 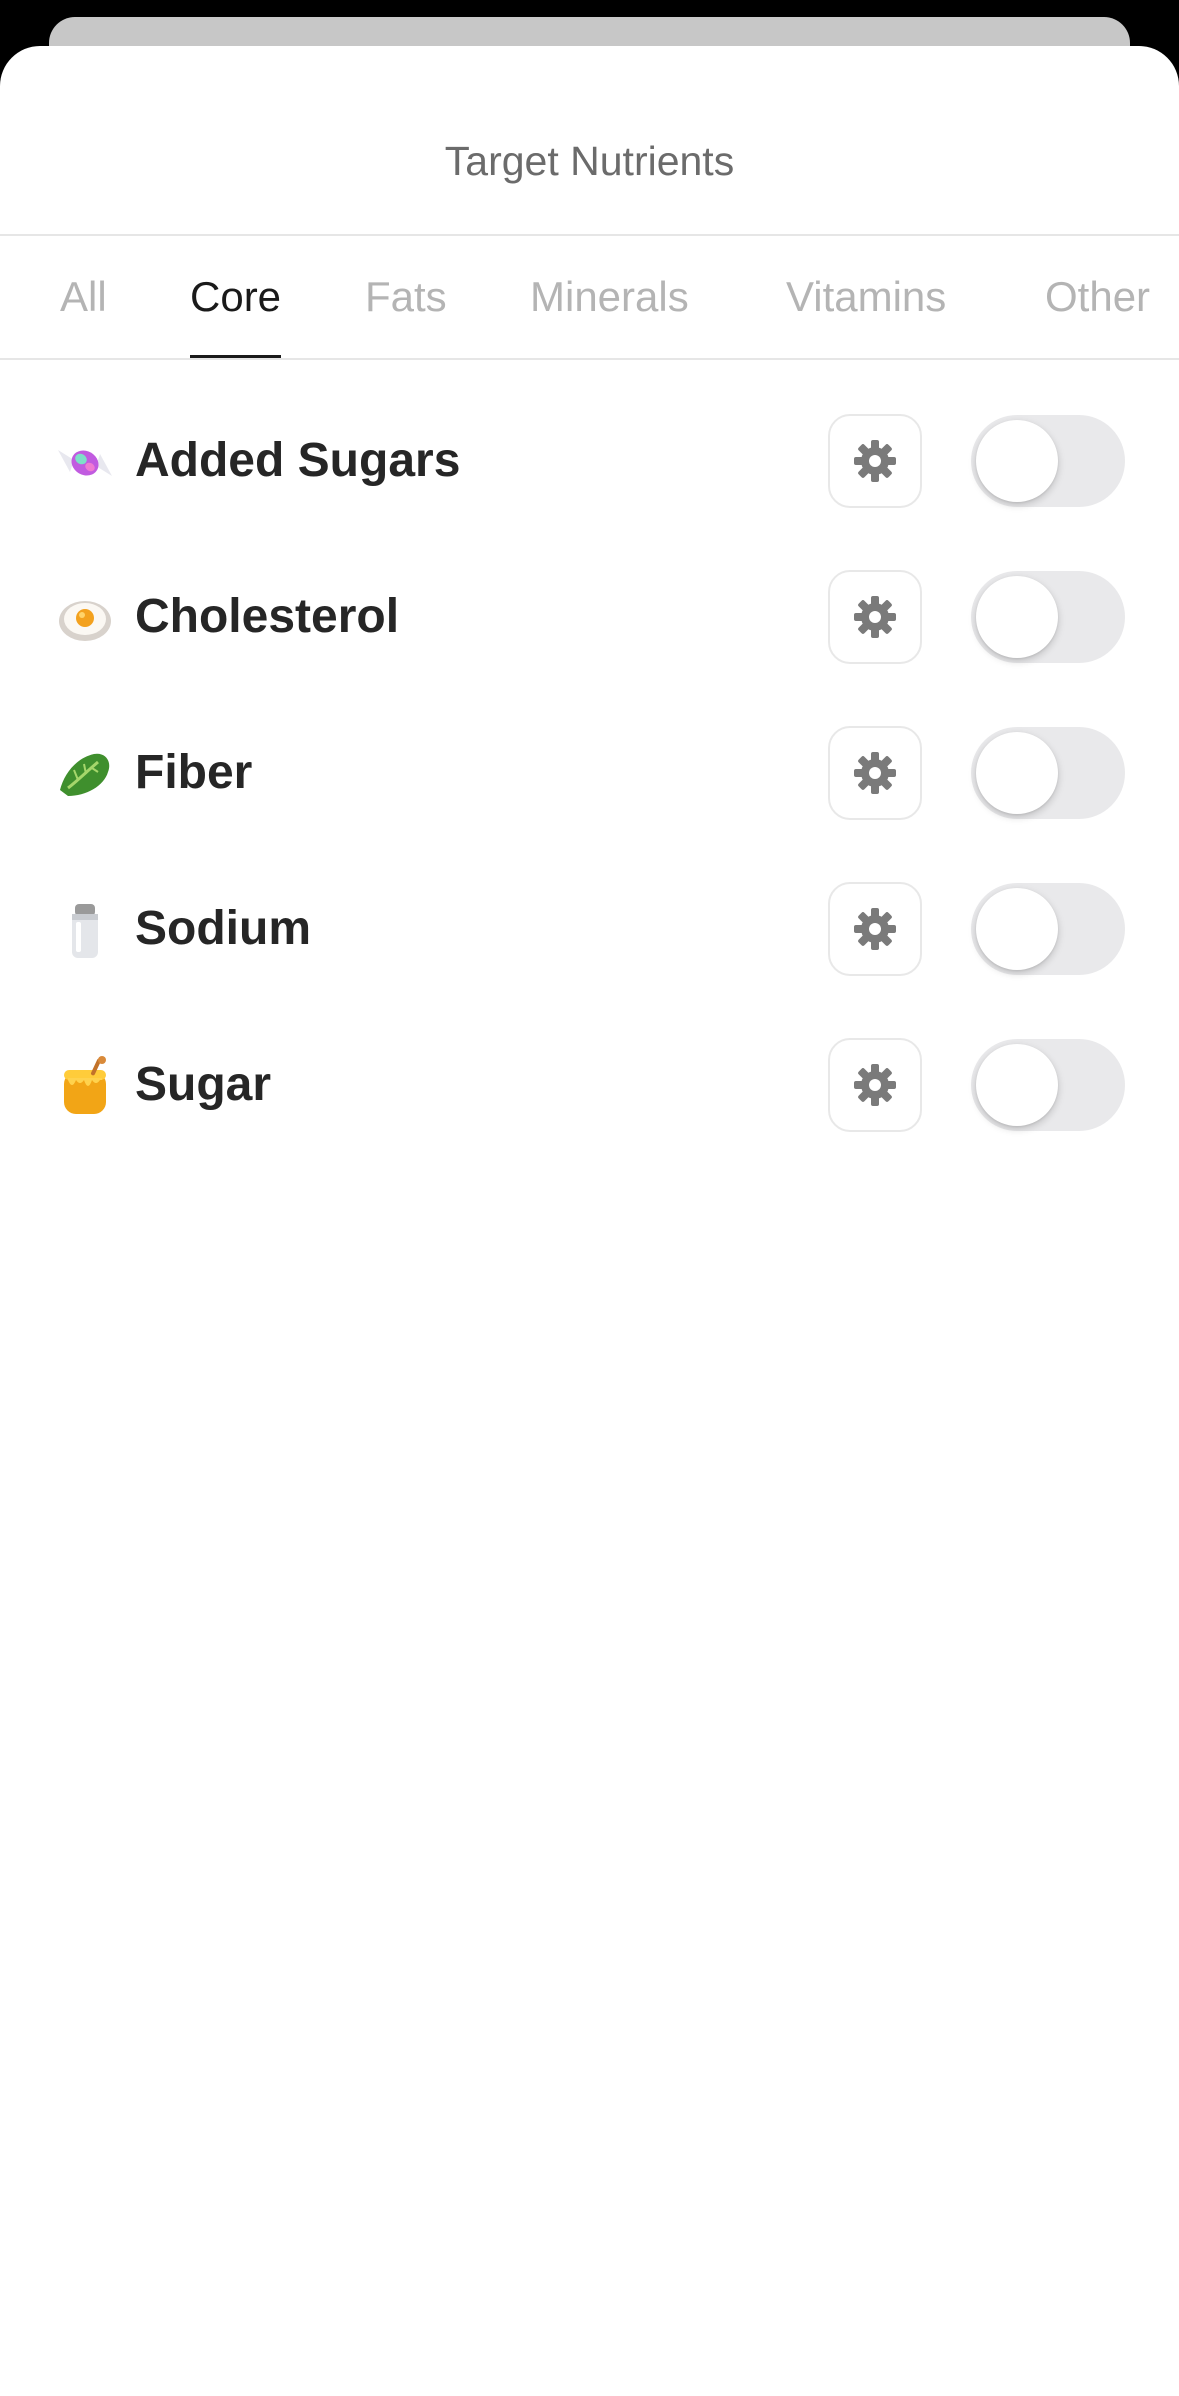 What do you see at coordinates (589, 1085) in the screenshot?
I see `nutrient-row-sugar: Sugar` at bounding box center [589, 1085].